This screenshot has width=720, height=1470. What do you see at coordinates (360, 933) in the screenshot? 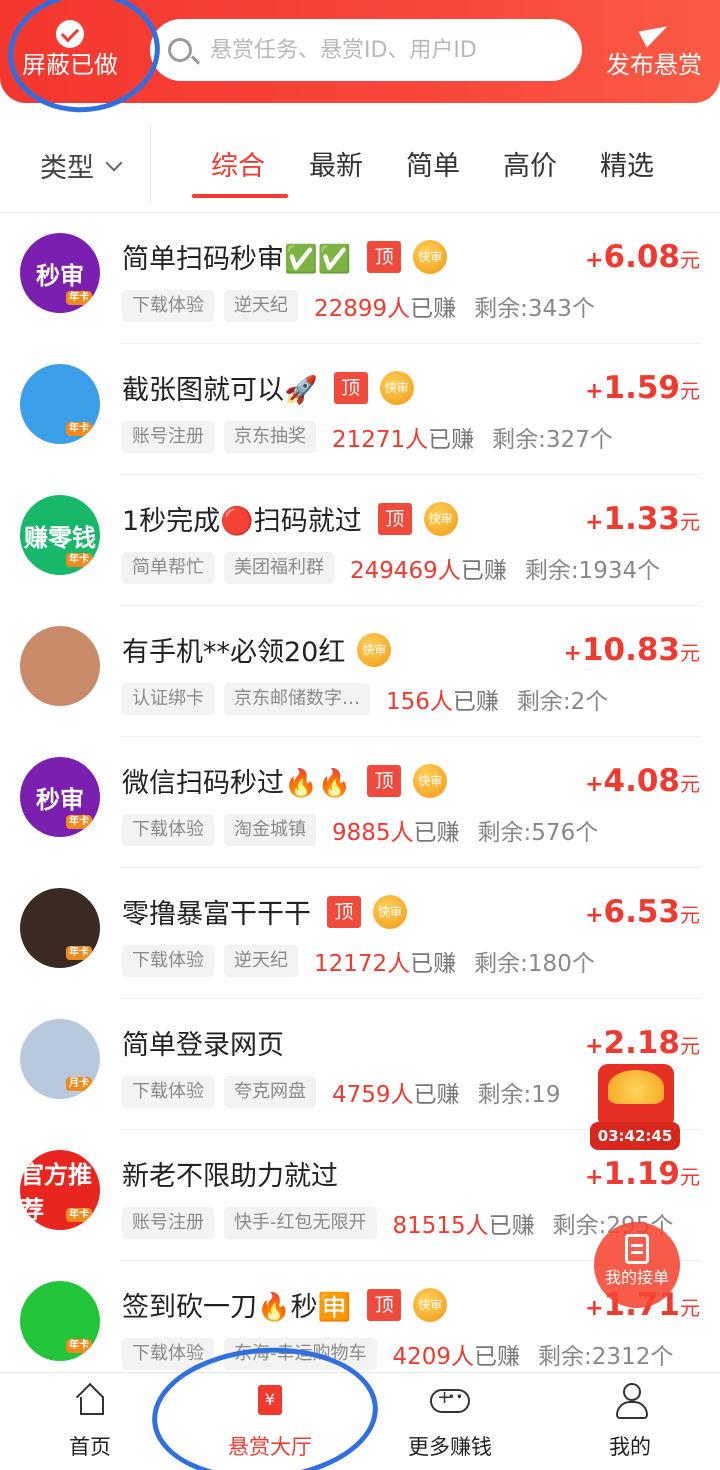
I see `task-row: 年卡 零撸暴富干干干顶快审 +6.53元 下载体验 逆天纪 12172人已赚 剩余:180个` at bounding box center [360, 933].